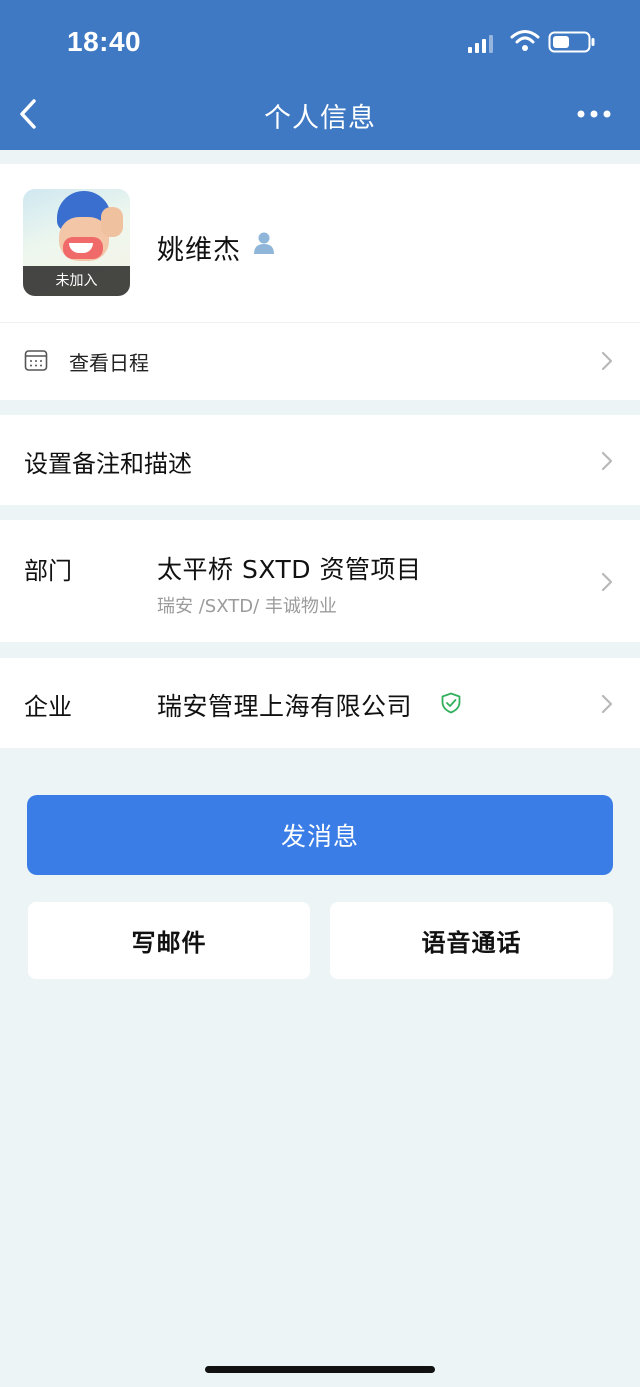 This screenshot has width=640, height=1387. Describe the element at coordinates (525, 40) in the screenshot. I see `wifi-icon` at that location.